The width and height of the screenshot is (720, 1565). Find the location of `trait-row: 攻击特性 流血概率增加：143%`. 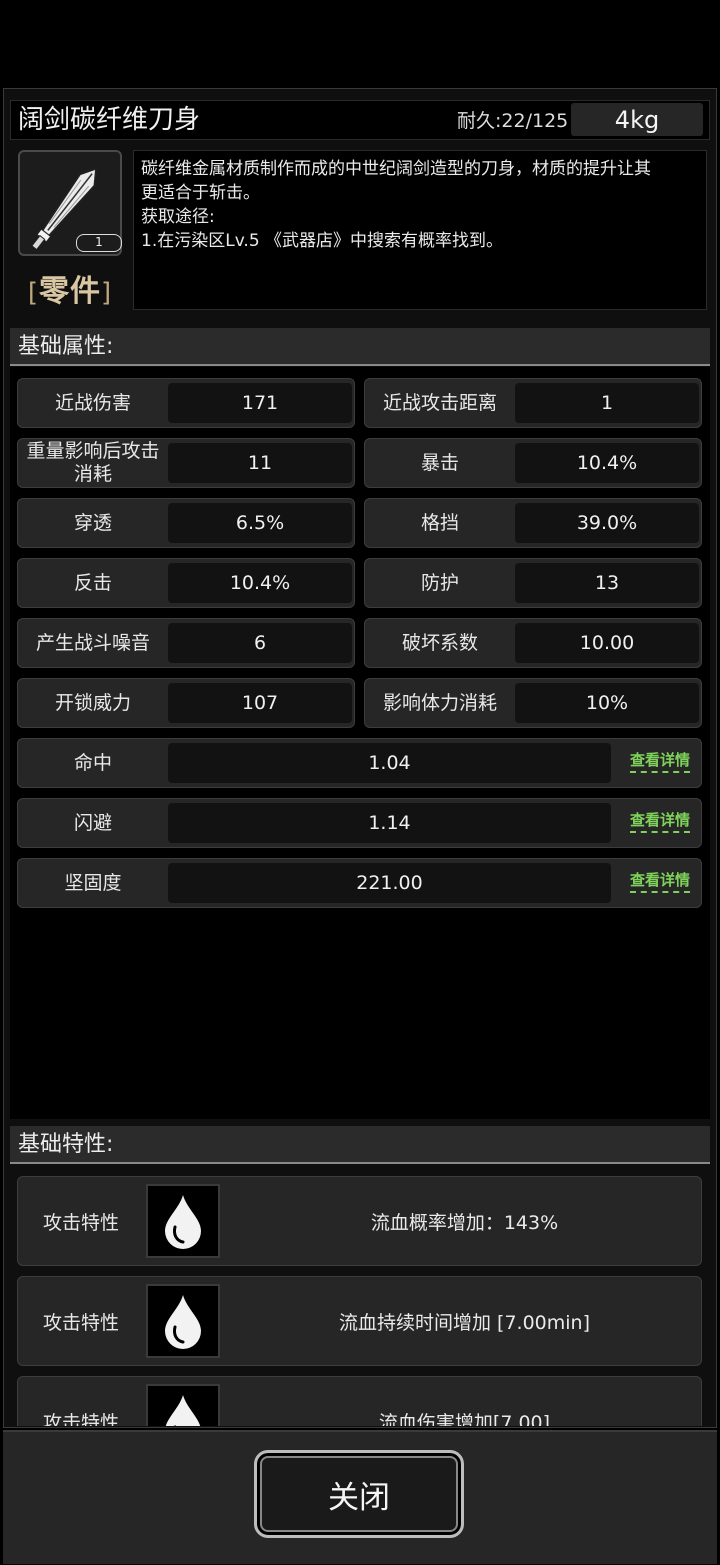

trait-row: 攻击特性 流血概率增加：143% is located at coordinates (359, 1221).